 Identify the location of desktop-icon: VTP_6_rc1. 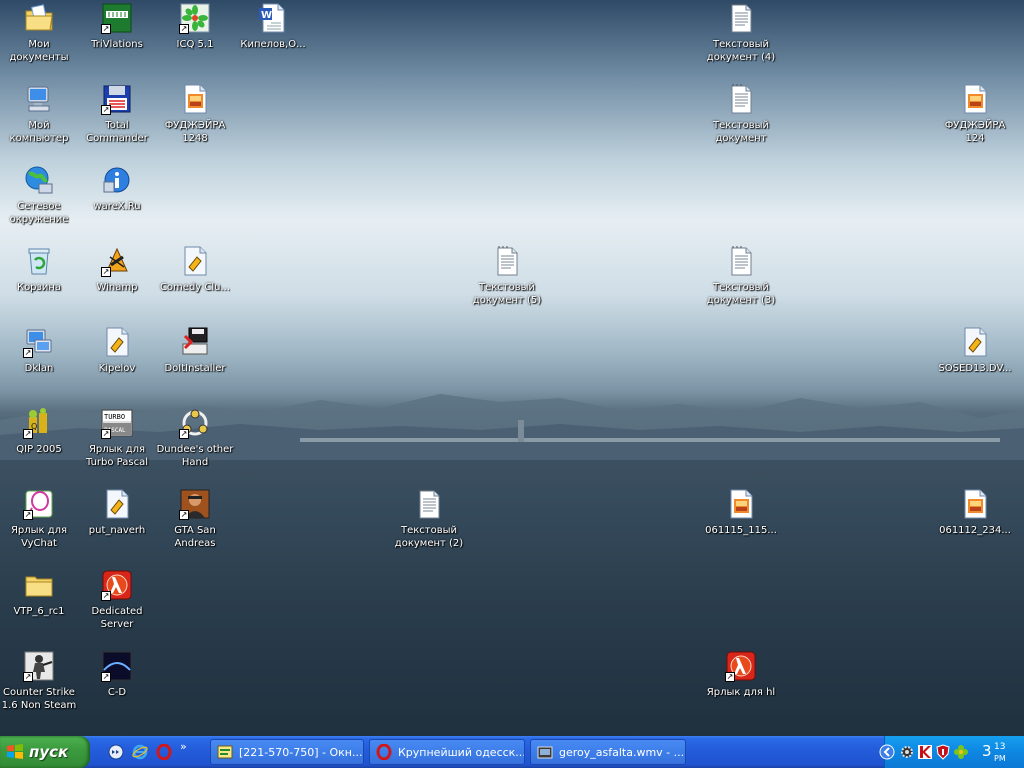
(39, 593).